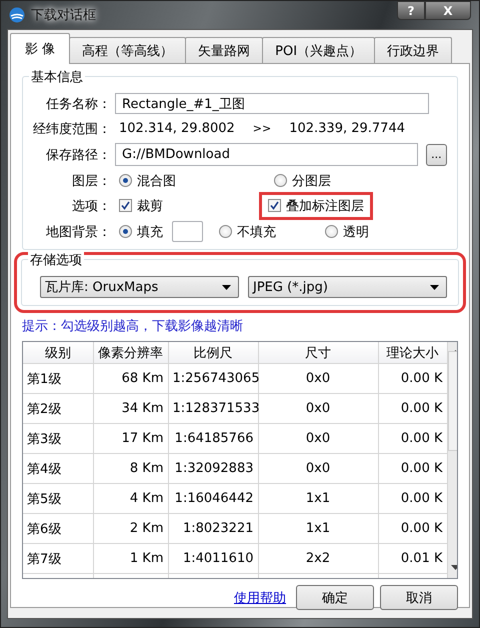  Describe the element at coordinates (150, 232) in the screenshot. I see `option-label: 填充` at that location.